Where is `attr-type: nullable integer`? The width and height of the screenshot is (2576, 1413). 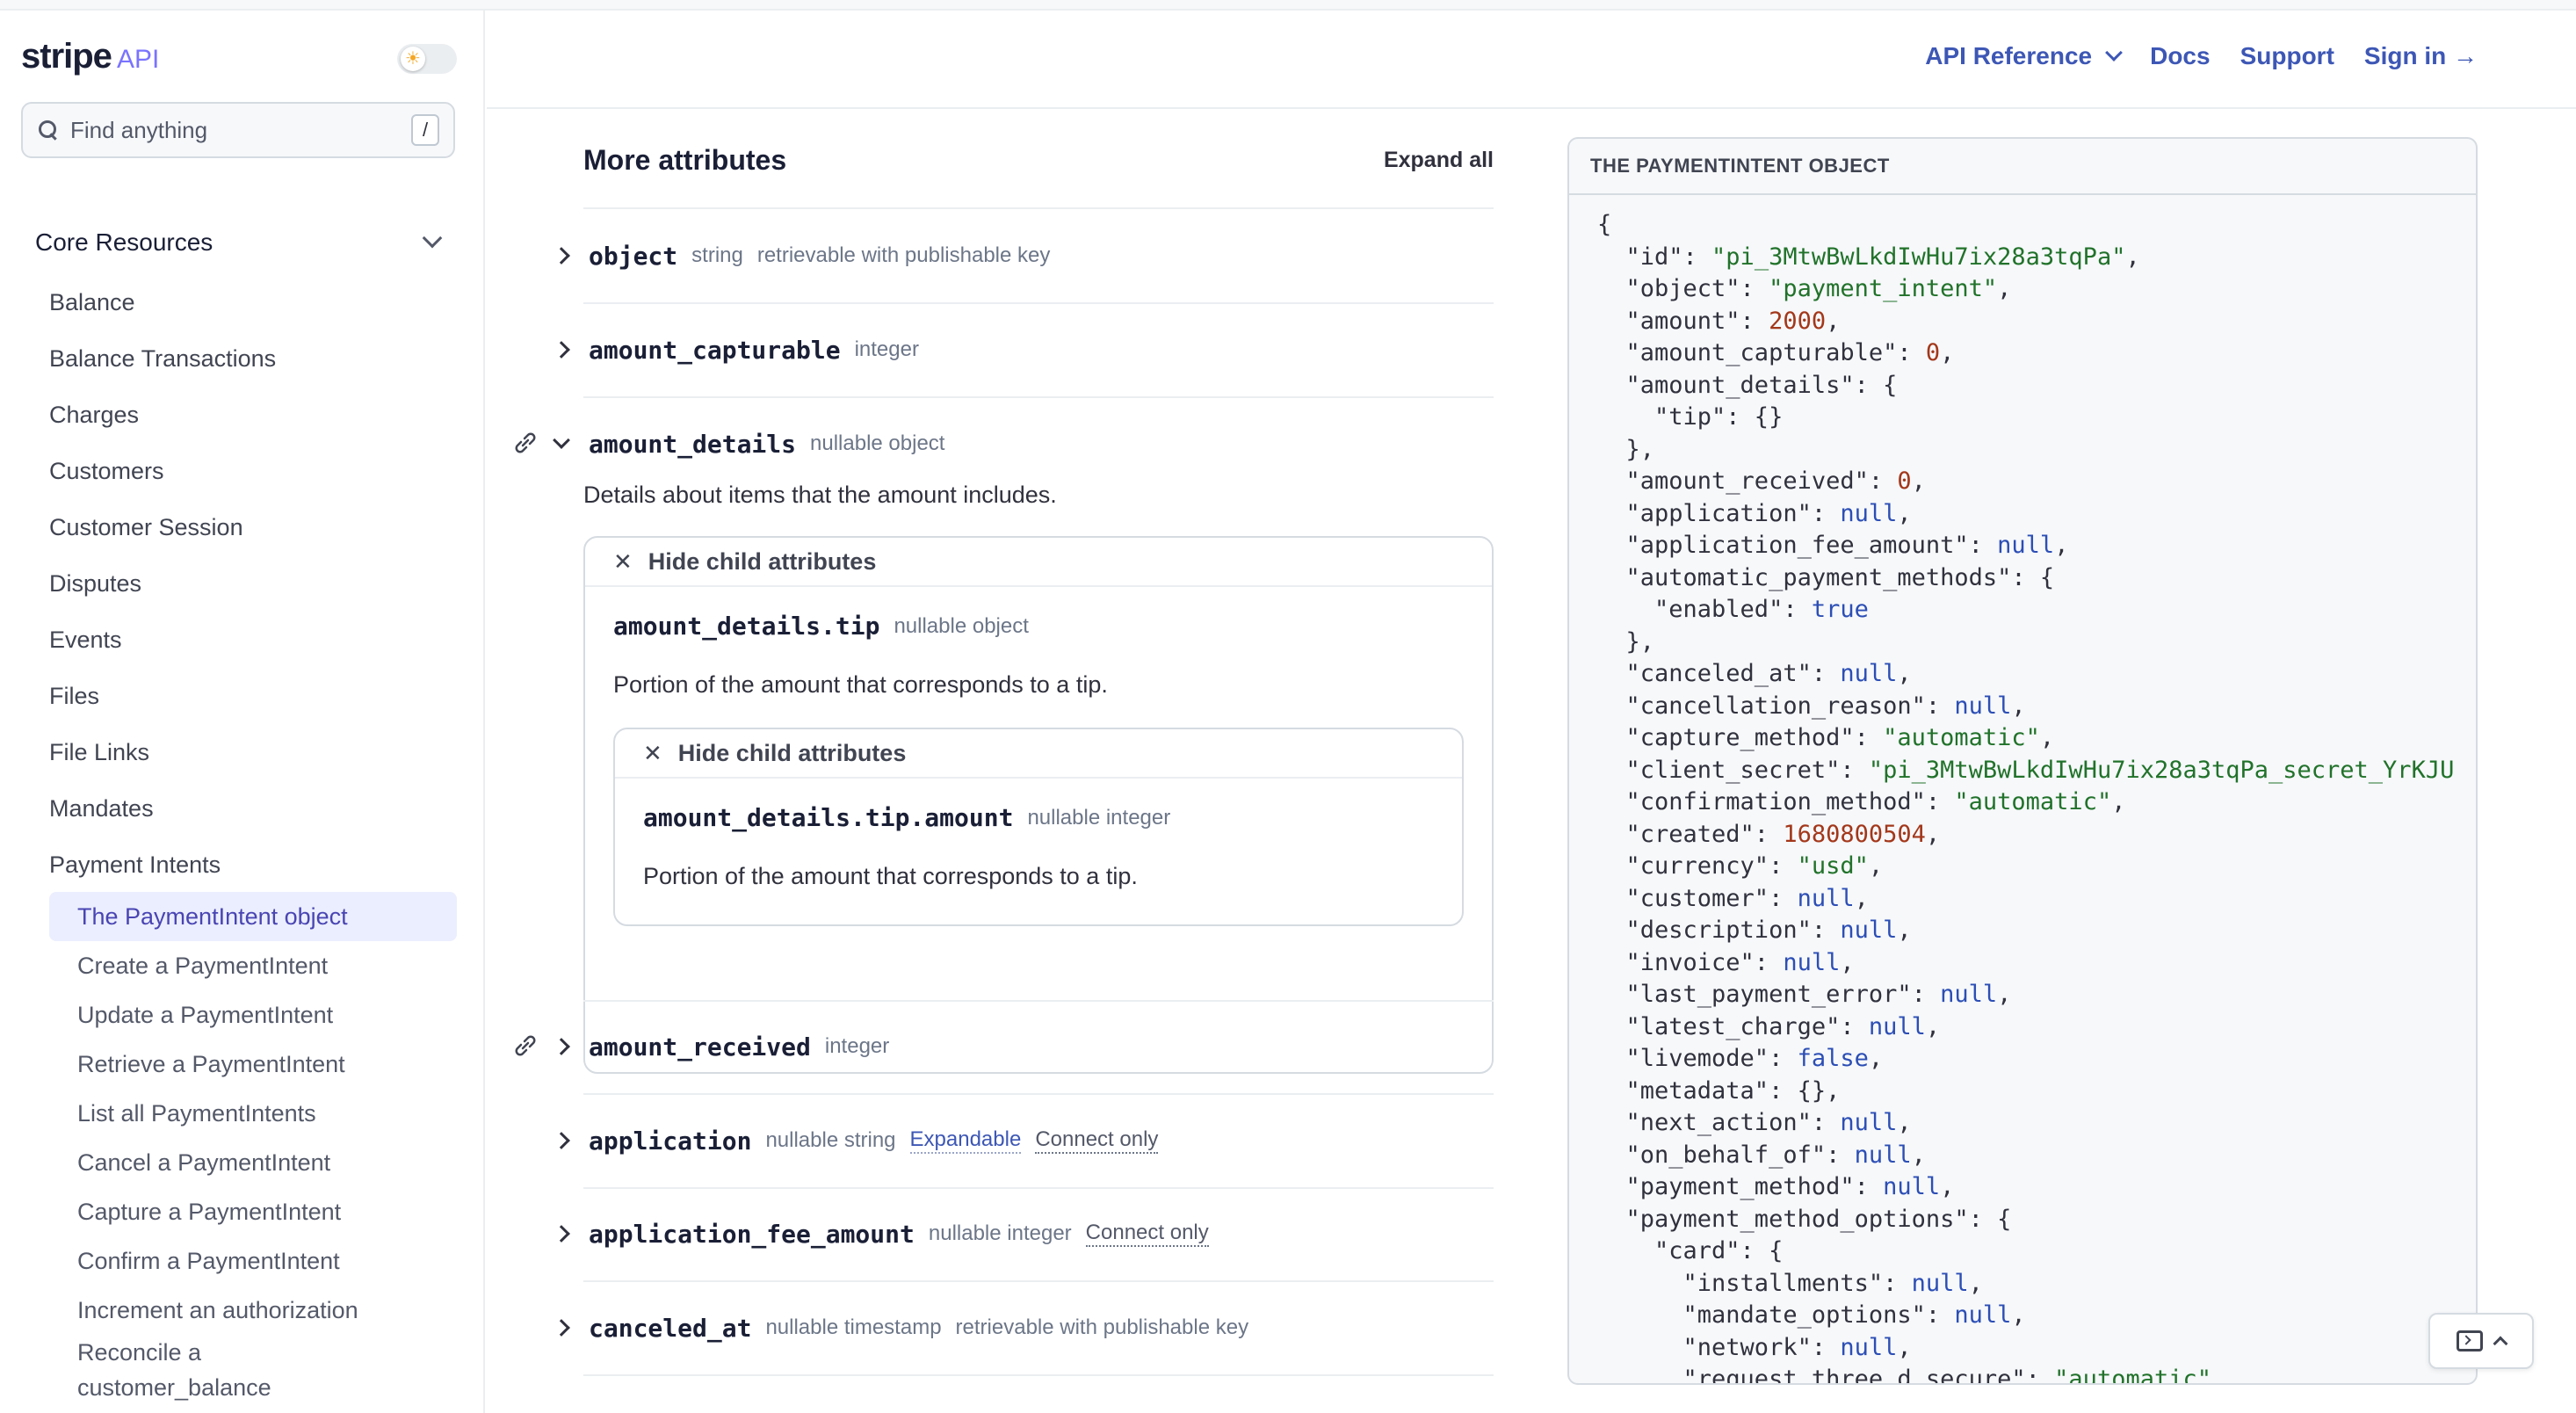 attr-type: nullable integer is located at coordinates (1000, 1233).